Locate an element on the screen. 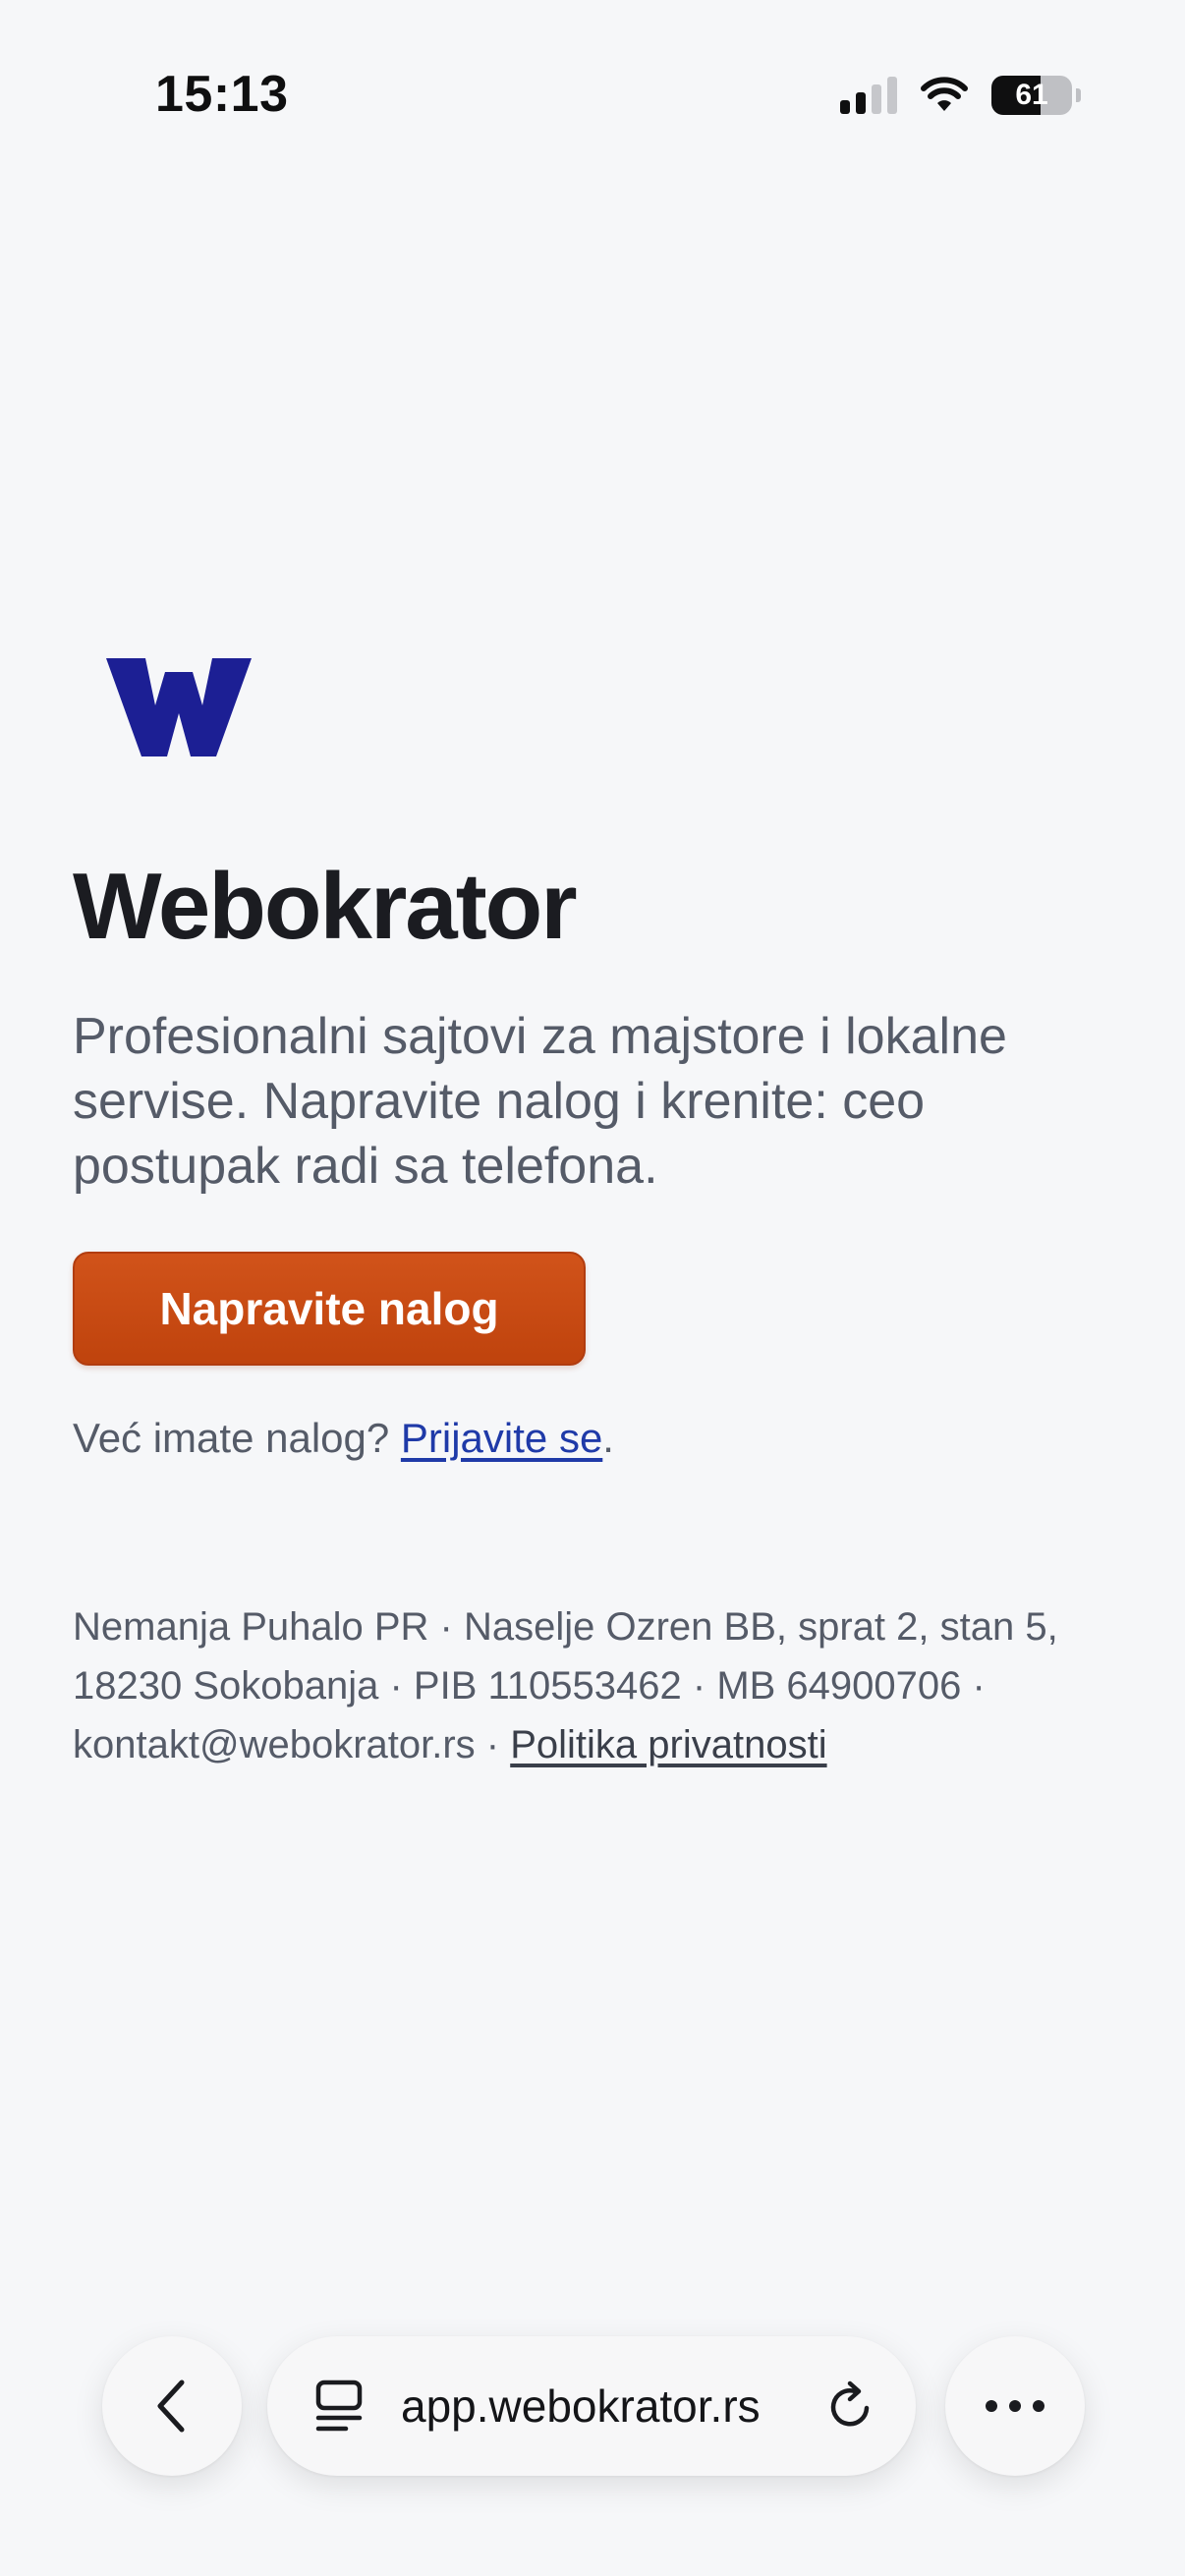 This screenshot has width=1185, height=2576. battery-icon: 61 is located at coordinates (1031, 95).